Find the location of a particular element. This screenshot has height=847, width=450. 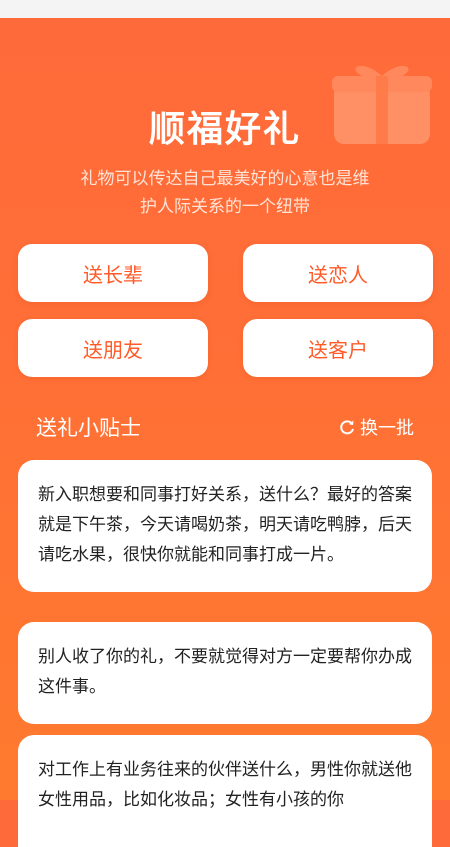

subtitle-line-1: 礼物可以传达自己最美好的心意也是维 is located at coordinates (225, 179).